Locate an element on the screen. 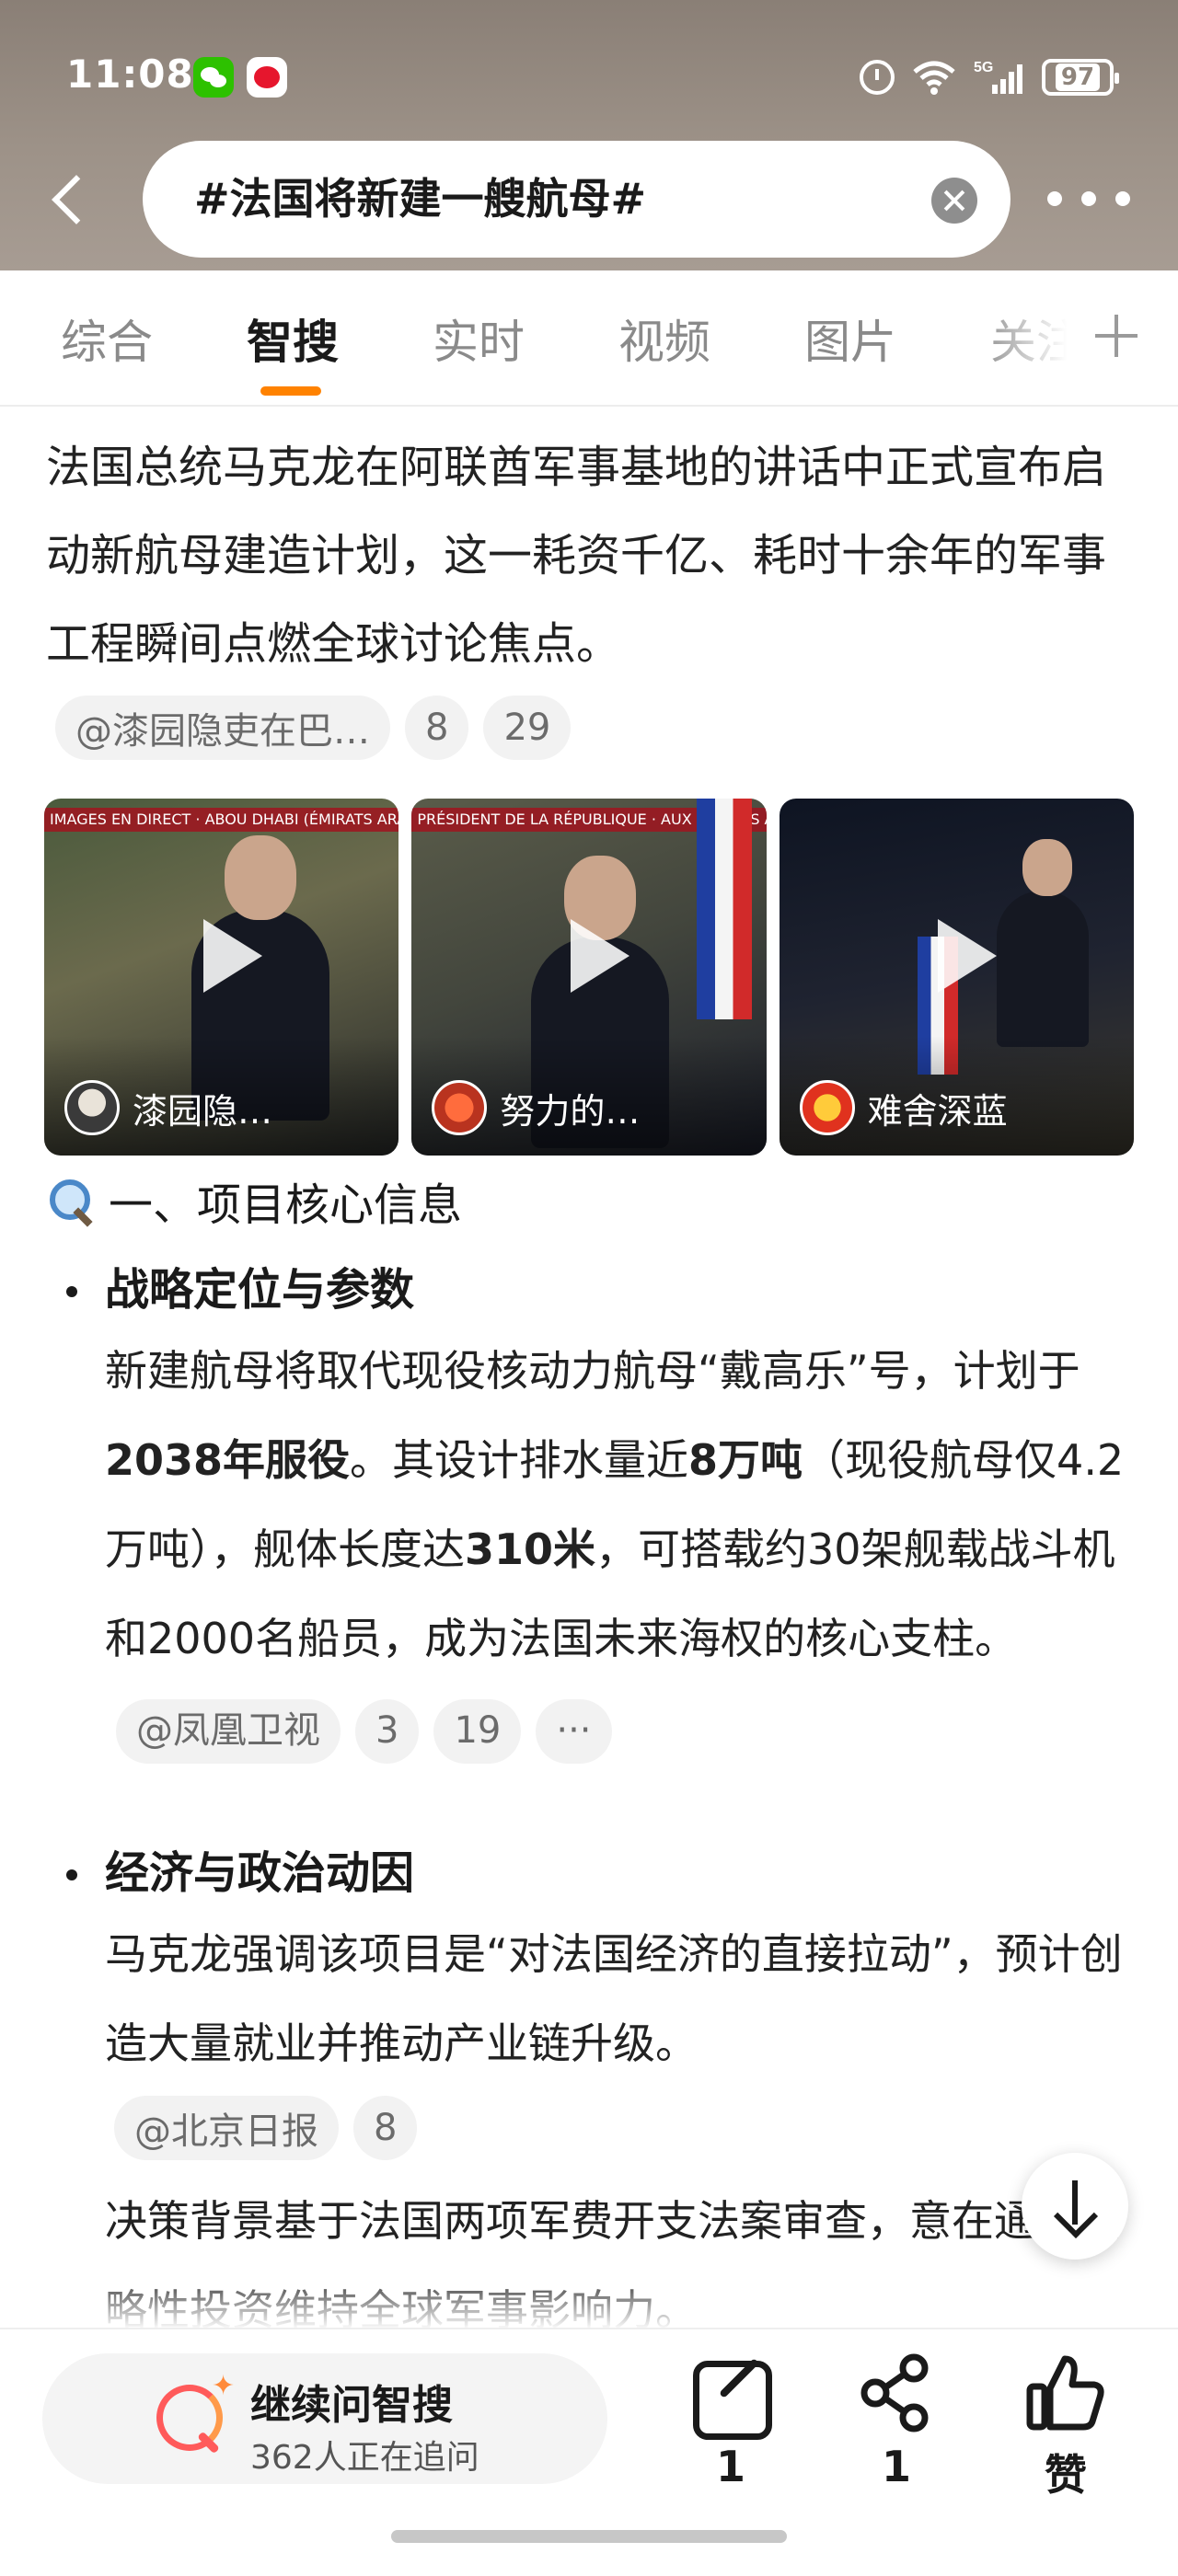 This screenshot has height=2576, width=1178. share-icon is located at coordinates (896, 2393).